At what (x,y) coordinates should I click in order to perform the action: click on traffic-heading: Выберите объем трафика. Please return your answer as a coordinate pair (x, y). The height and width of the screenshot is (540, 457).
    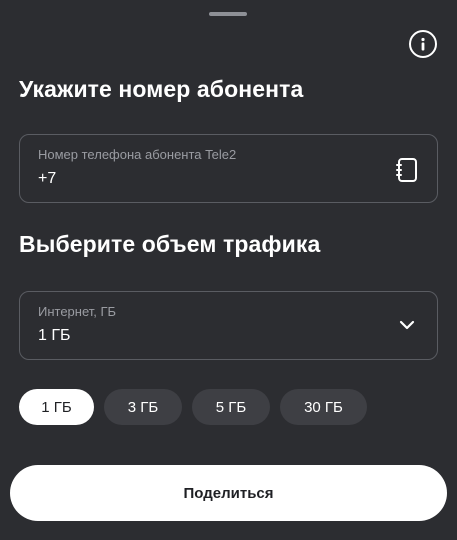
    Looking at the image, I should click on (170, 244).